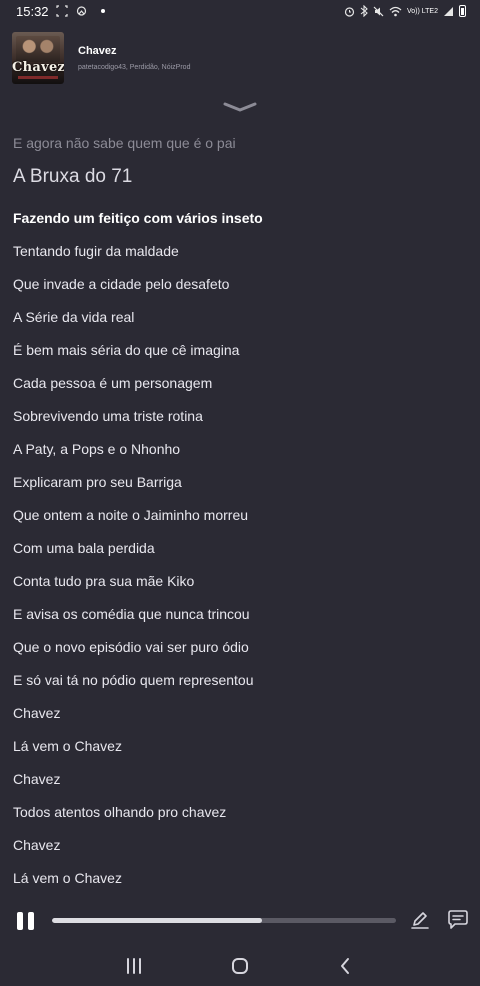  I want to click on lyric-line: Que o novo episódio vai ser puro ódio, so click(131, 647).